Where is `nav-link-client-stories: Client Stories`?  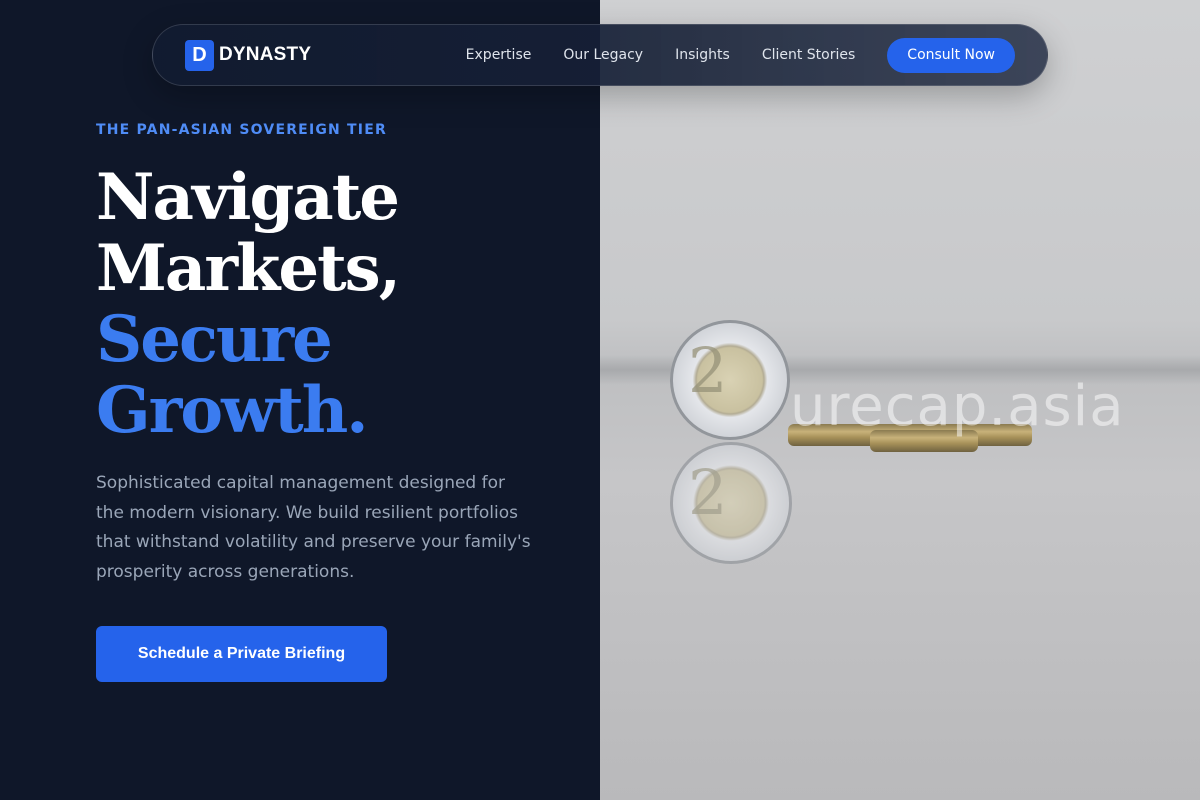 nav-link-client-stories: Client Stories is located at coordinates (808, 55).